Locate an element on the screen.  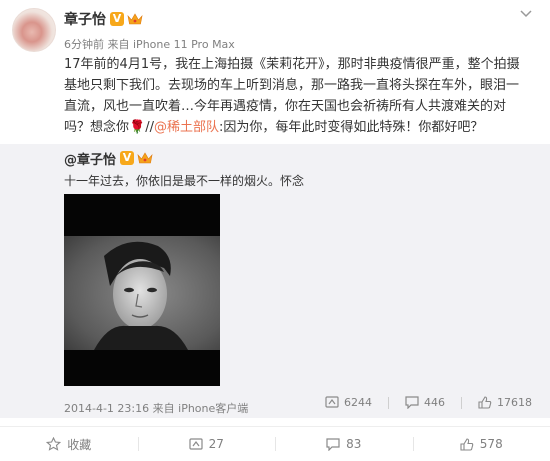
post-time: 6分钟前 is located at coordinates (84, 44).